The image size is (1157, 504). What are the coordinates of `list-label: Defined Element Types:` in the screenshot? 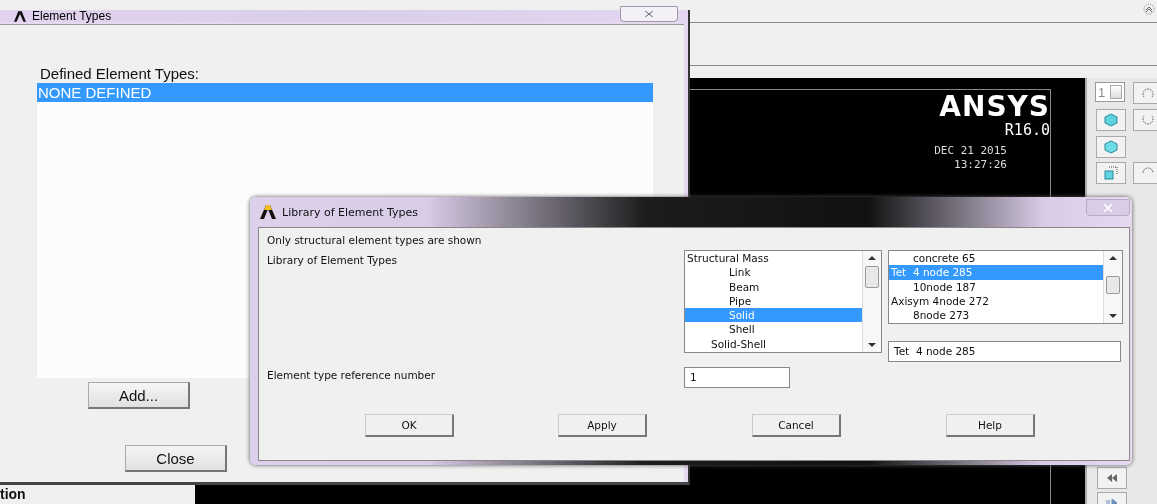 It's located at (119, 73).